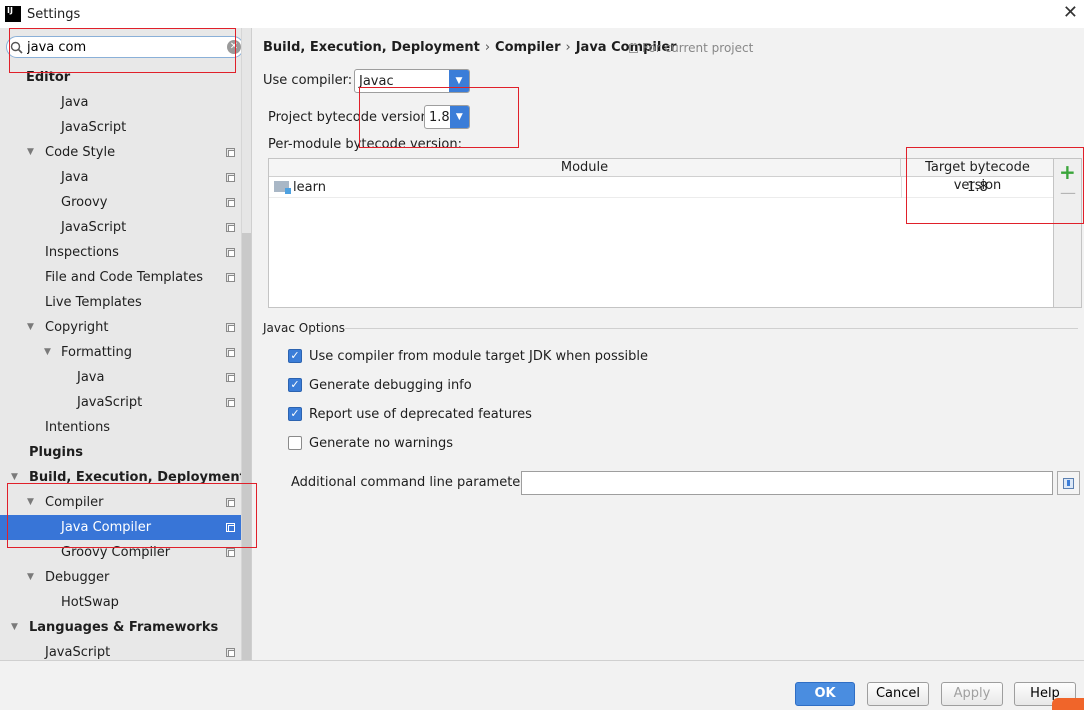  I want to click on sidebar-item-java-compiler: Java Compiler, so click(125, 527).